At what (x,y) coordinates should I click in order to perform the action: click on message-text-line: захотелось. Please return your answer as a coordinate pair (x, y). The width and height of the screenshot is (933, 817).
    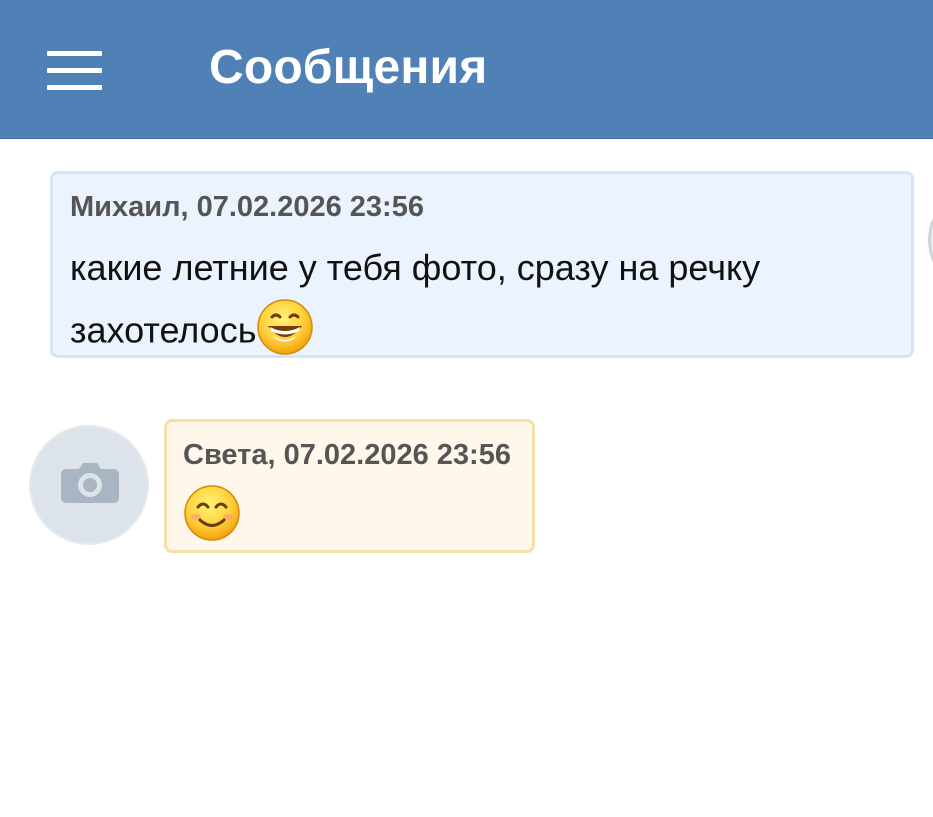
    Looking at the image, I should click on (163, 330).